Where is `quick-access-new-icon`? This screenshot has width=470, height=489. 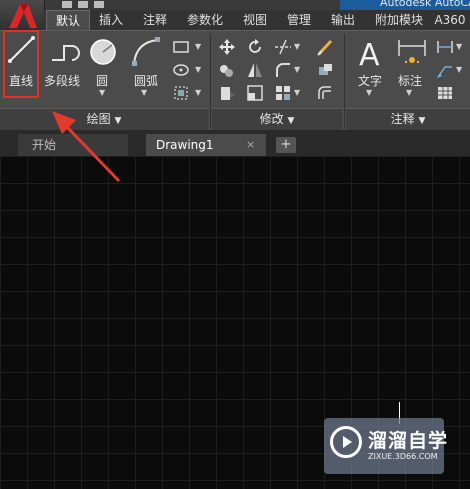
quick-access-new-icon is located at coordinates (67, 4).